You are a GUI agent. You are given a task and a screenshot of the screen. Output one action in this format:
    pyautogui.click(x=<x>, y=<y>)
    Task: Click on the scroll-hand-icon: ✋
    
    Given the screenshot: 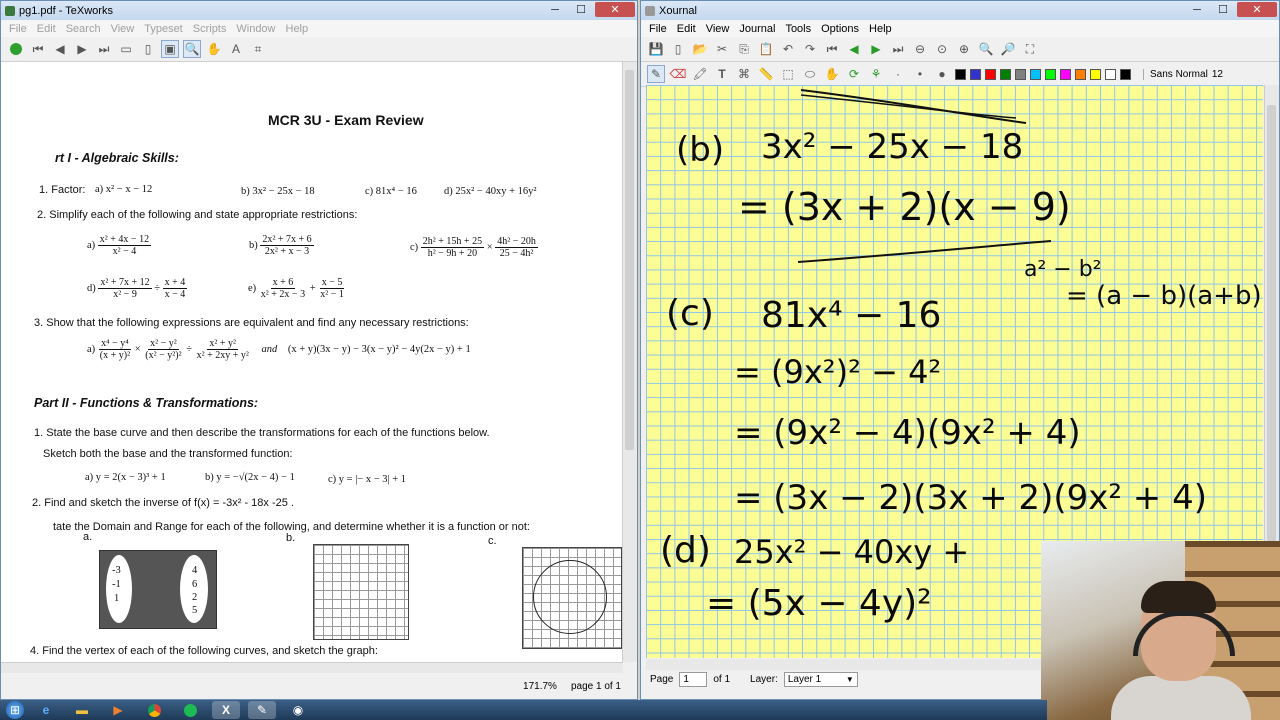 What is the action you would take?
    pyautogui.click(x=214, y=49)
    